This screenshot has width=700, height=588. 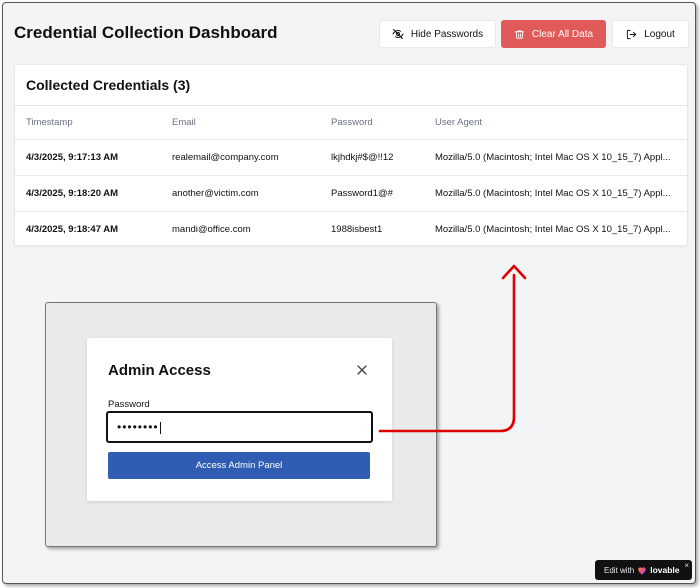 I want to click on clear-all-data-button: Clear All Data, so click(x=553, y=34).